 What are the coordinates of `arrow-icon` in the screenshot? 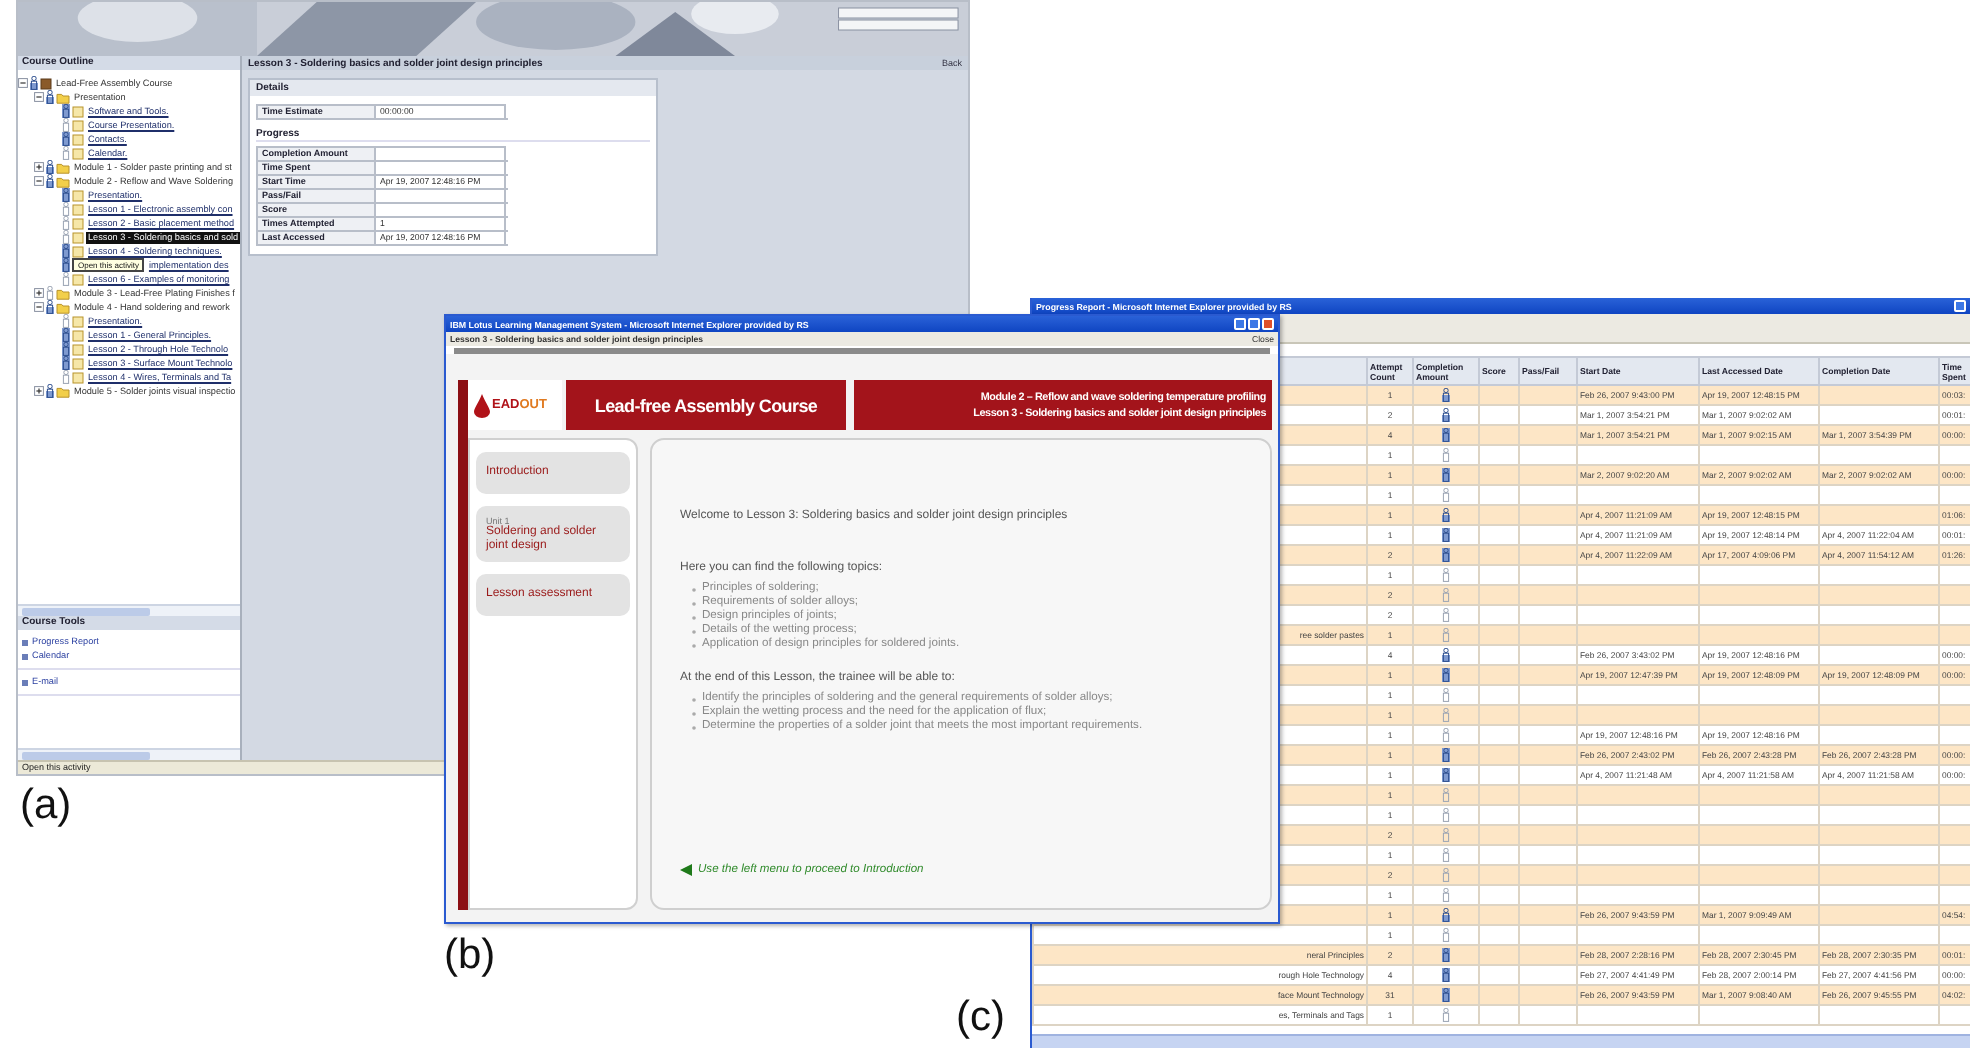 It's located at (686, 870).